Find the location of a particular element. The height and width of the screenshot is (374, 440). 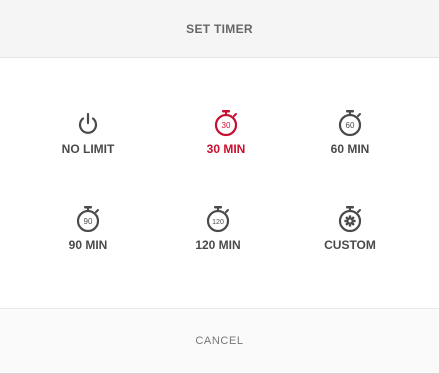

option-60-min: 60 60 MIN is located at coordinates (350, 132).